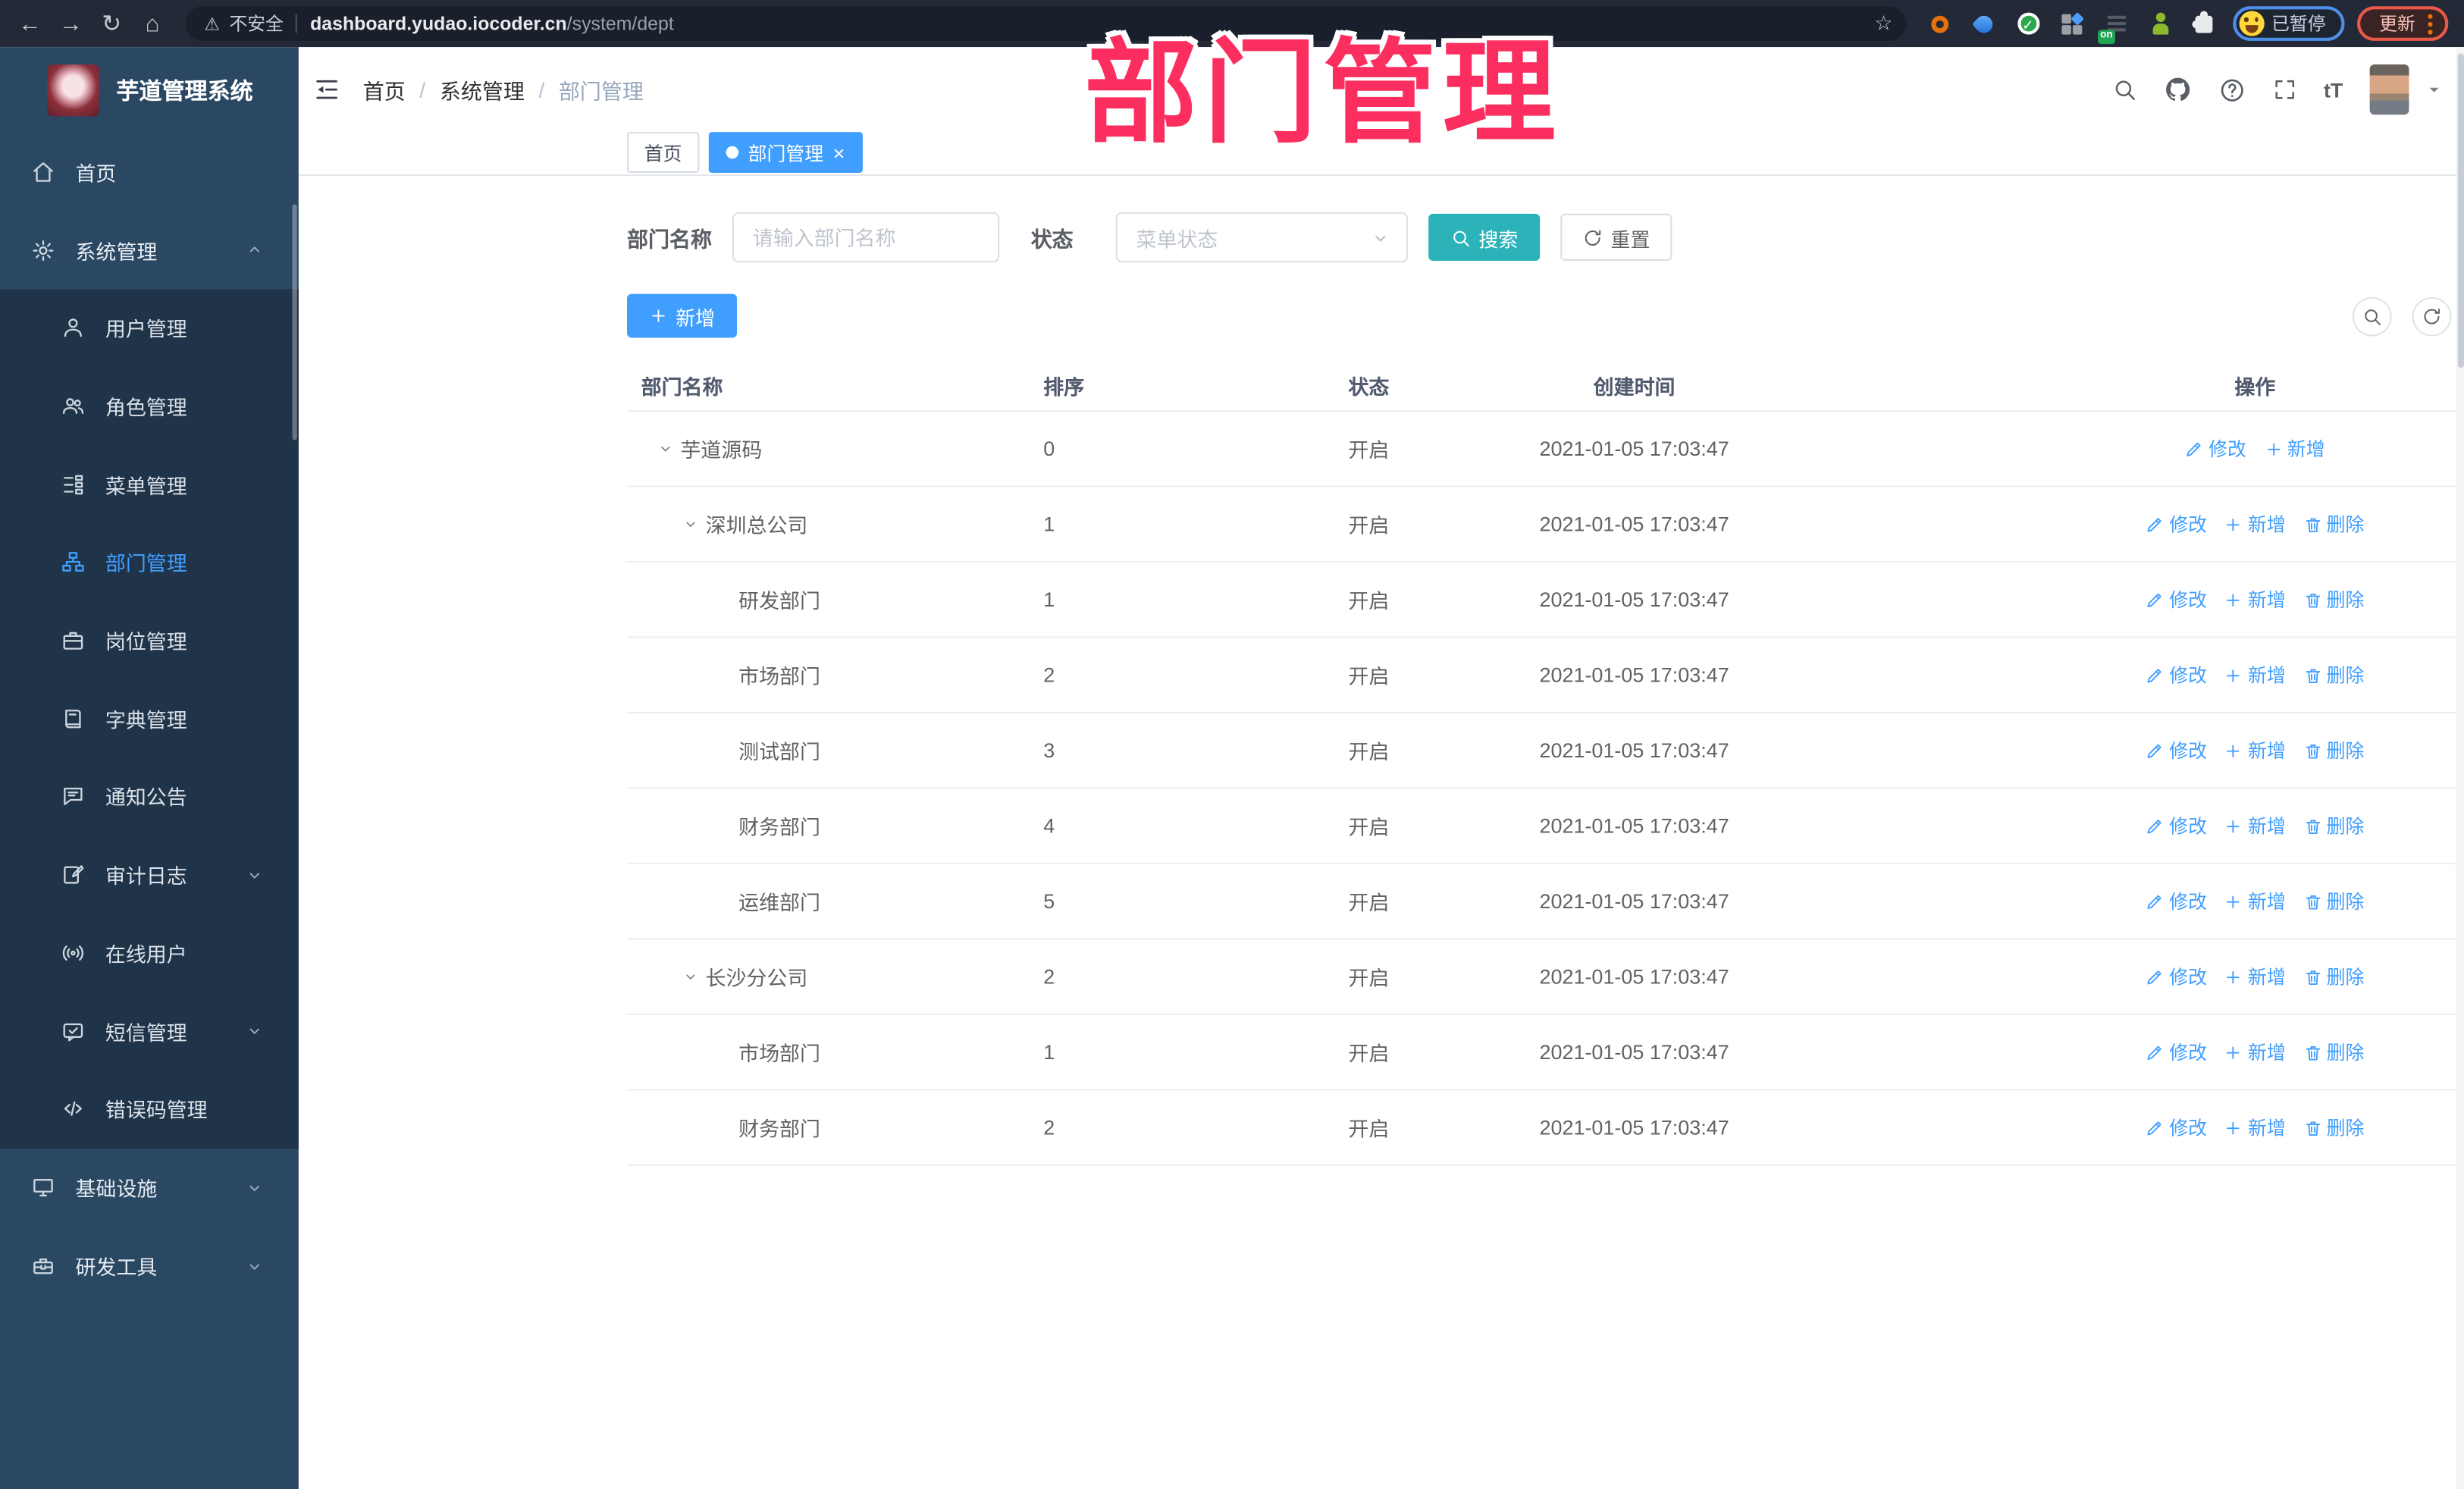  I want to click on app-logo-row: 芋道管理系统, so click(150, 89).